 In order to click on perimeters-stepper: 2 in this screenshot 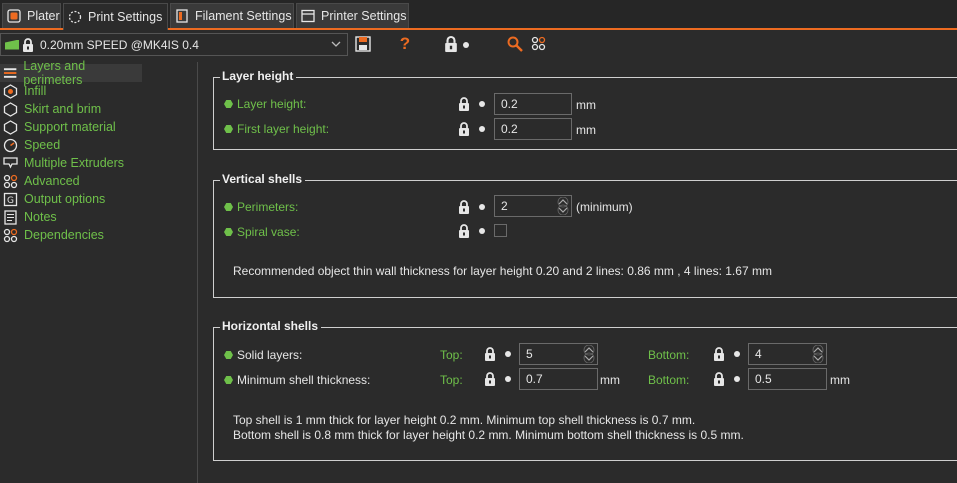, I will do `click(533, 206)`.